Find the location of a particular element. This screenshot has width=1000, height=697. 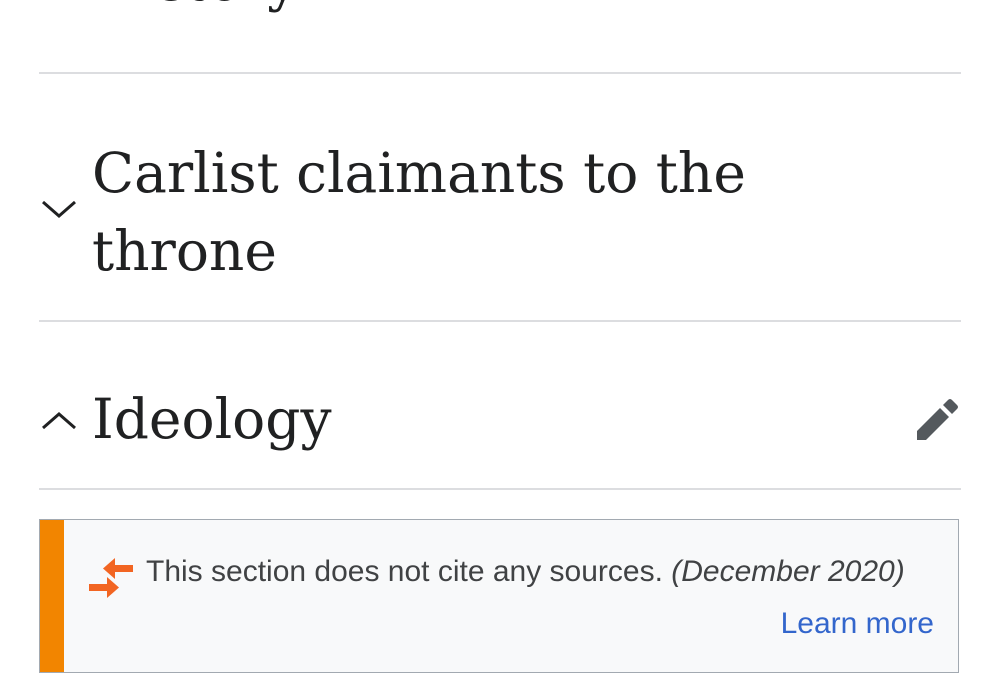

notice-message-text: This section does not cite any sources. is located at coordinates (404, 571).